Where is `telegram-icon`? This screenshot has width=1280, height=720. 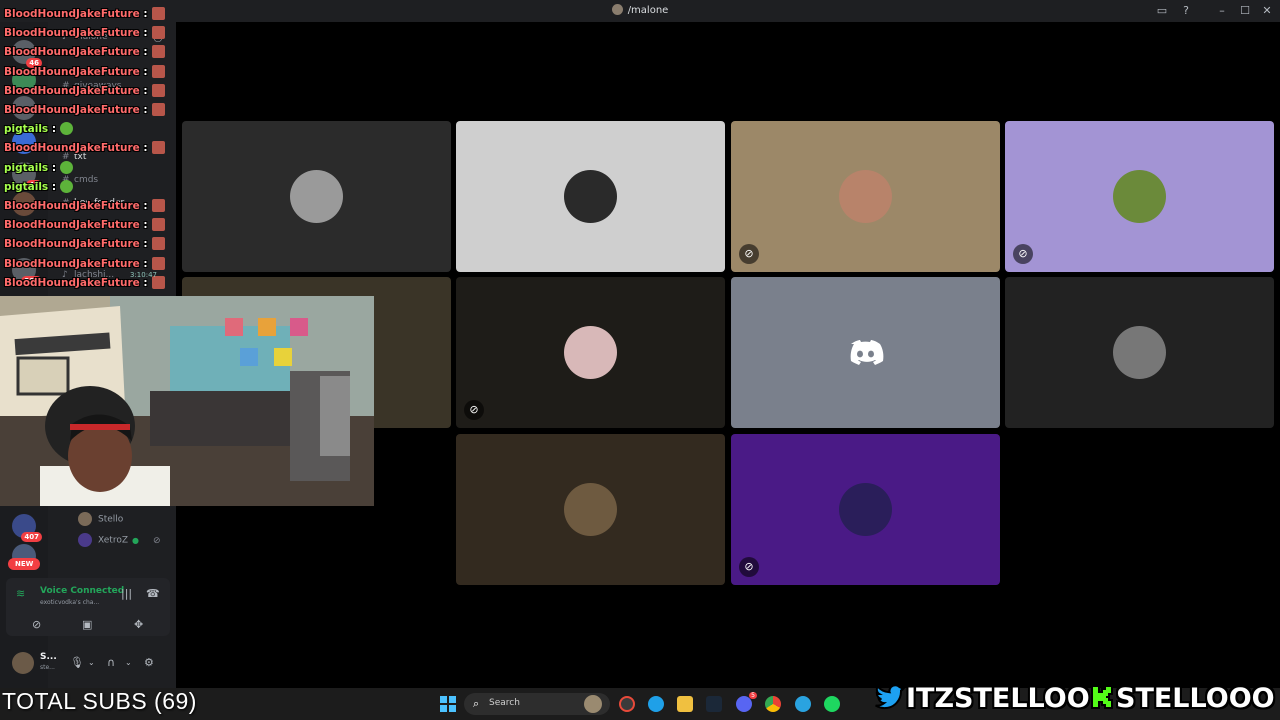 telegram-icon is located at coordinates (803, 704).